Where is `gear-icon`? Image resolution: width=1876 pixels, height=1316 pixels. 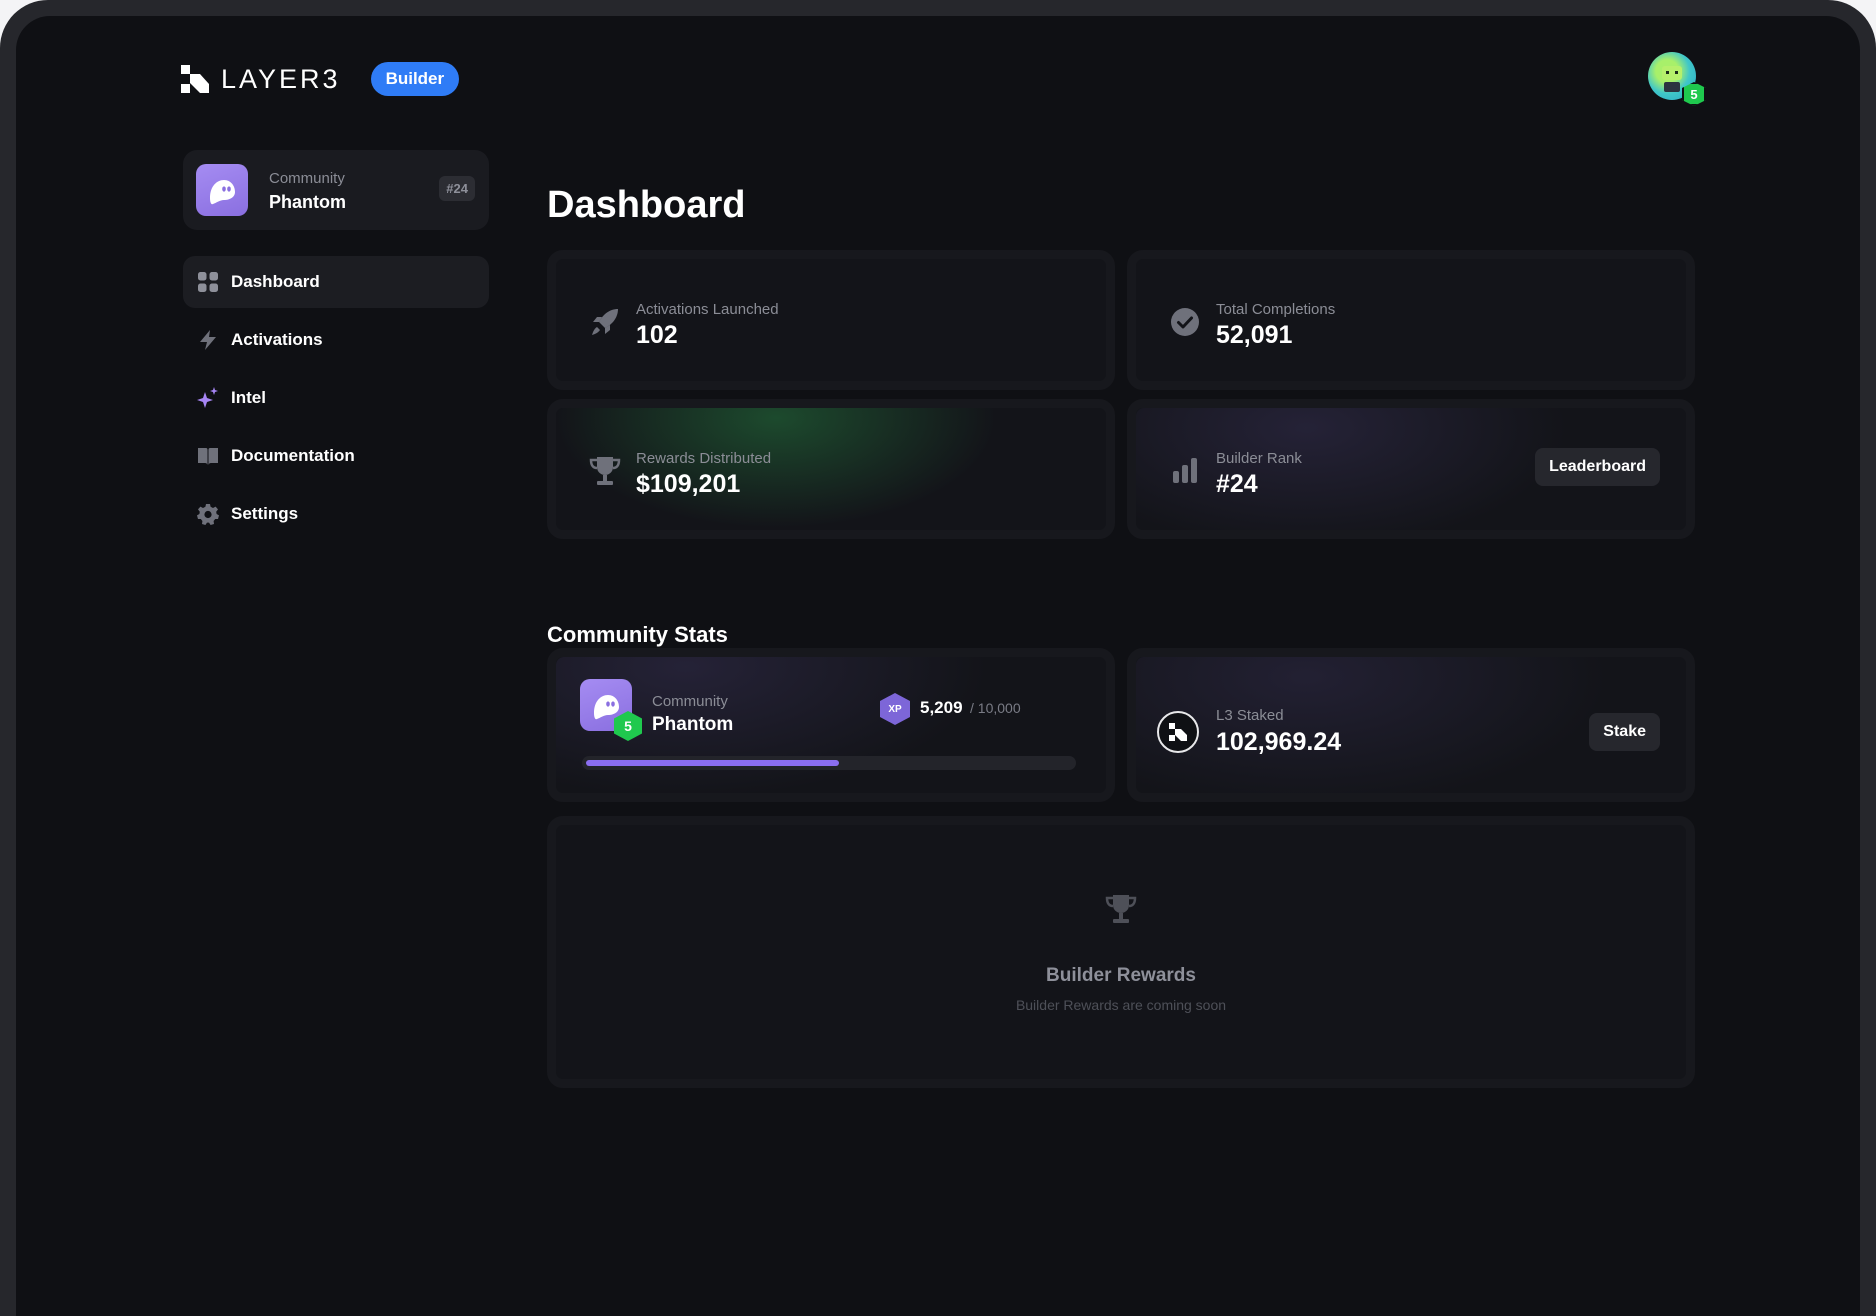 gear-icon is located at coordinates (208, 514).